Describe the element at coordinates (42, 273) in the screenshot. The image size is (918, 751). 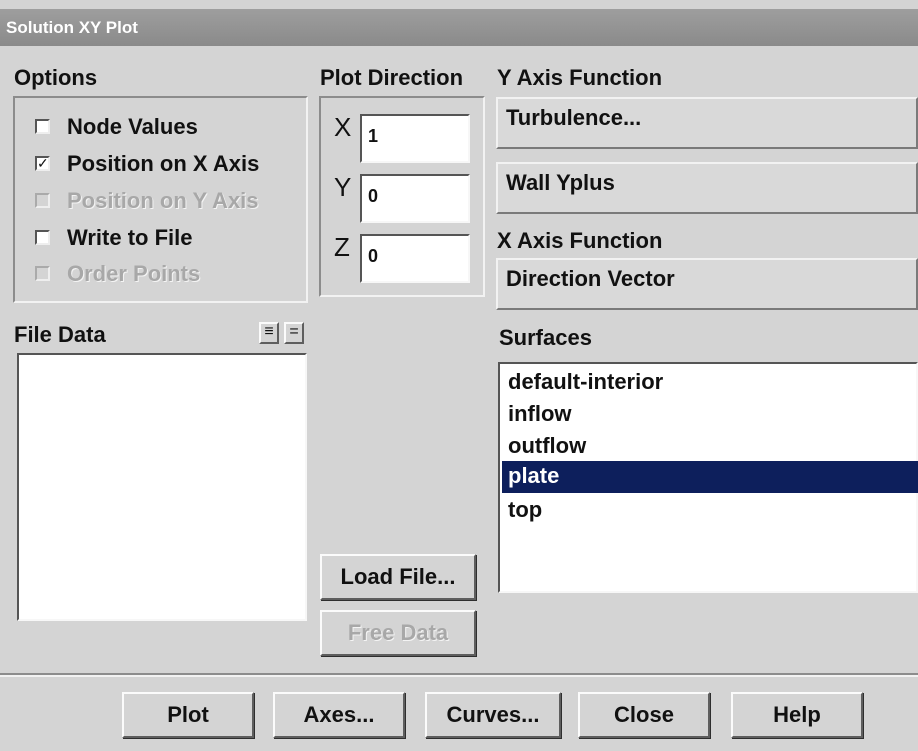
I see `order-points-checkbox` at that location.